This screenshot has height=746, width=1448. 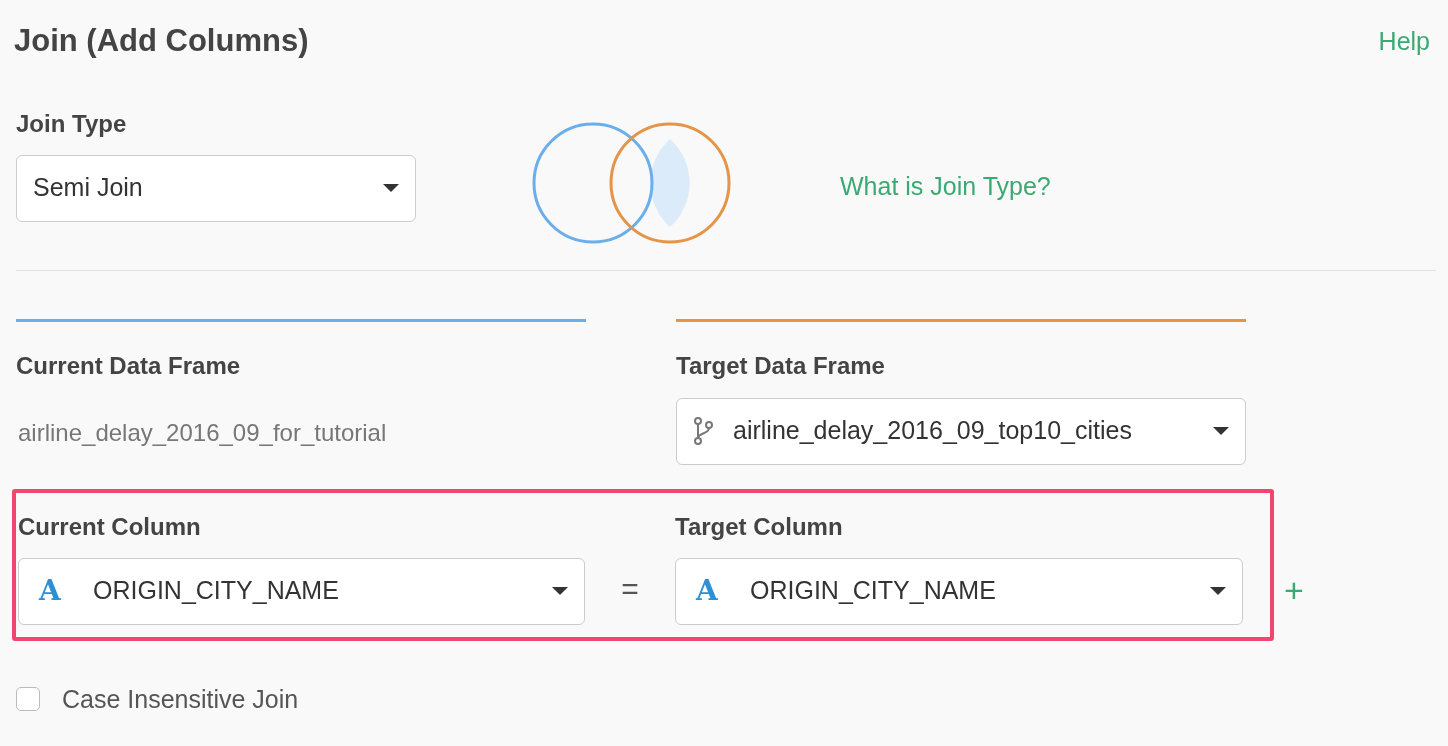 What do you see at coordinates (630, 588) in the screenshot?
I see `equals-sign: =` at bounding box center [630, 588].